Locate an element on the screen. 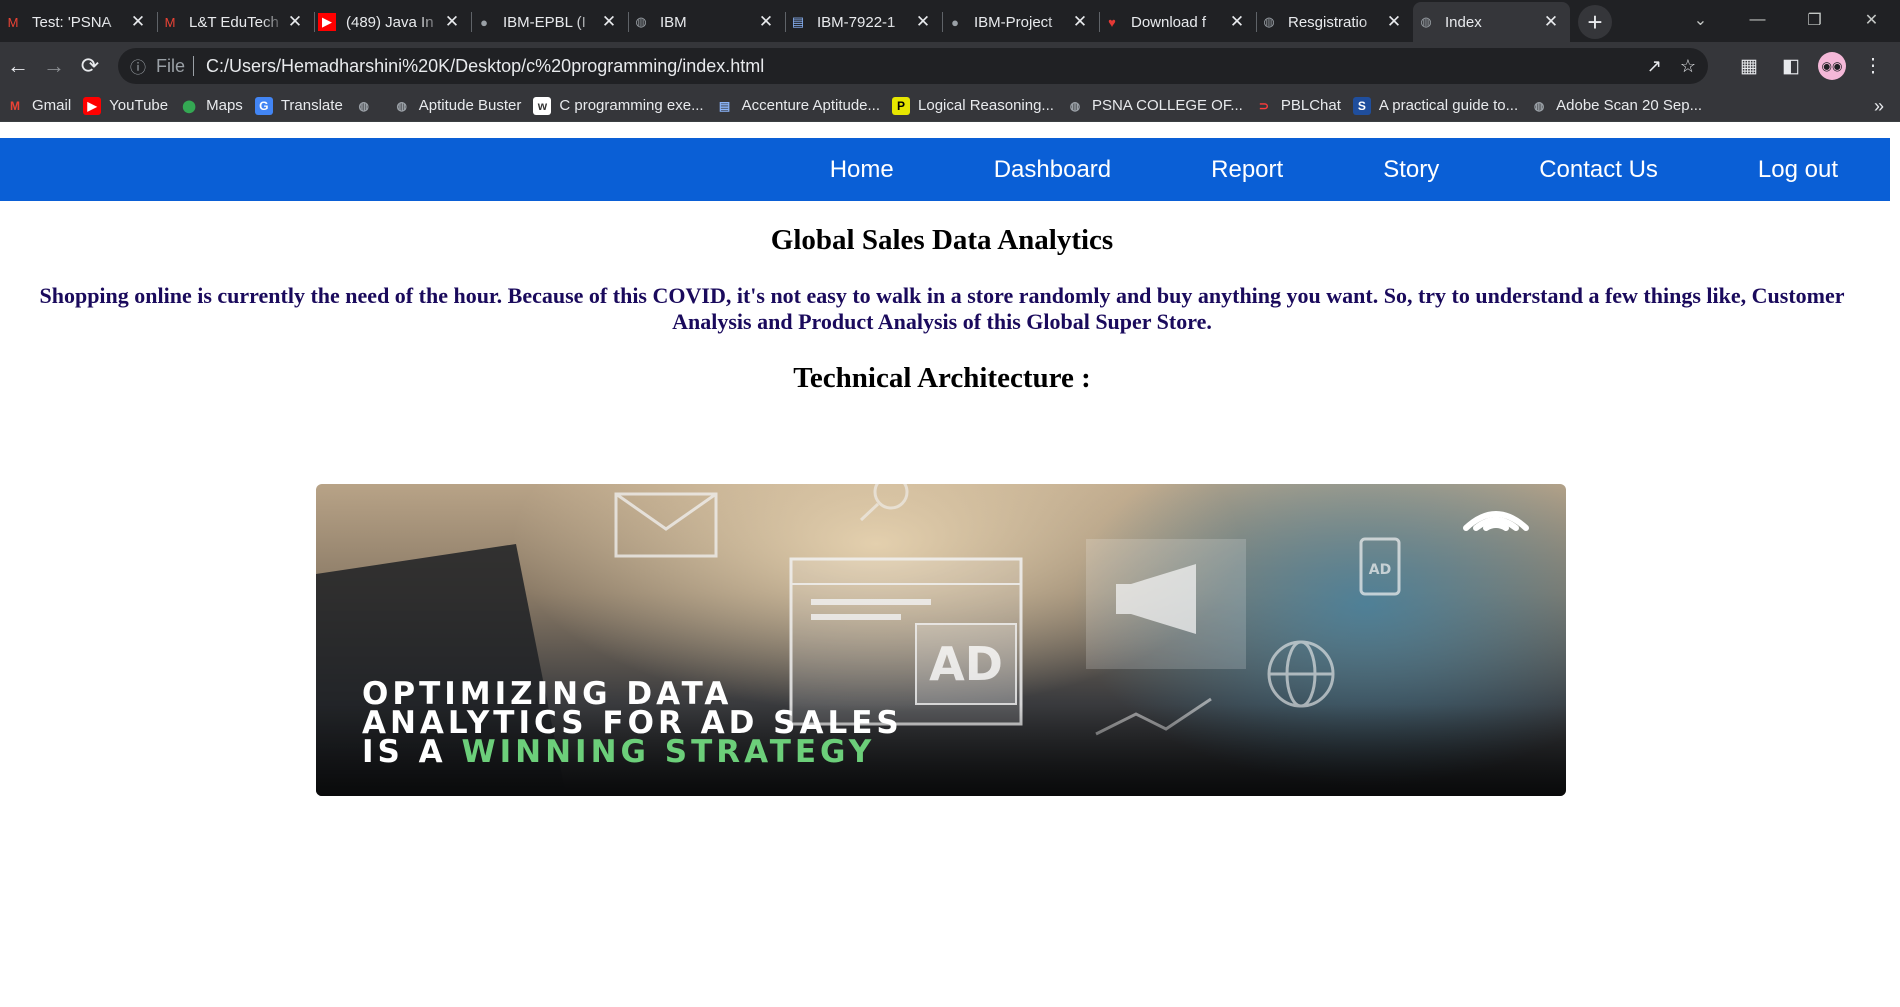  envelope-icon is located at coordinates (666, 525).